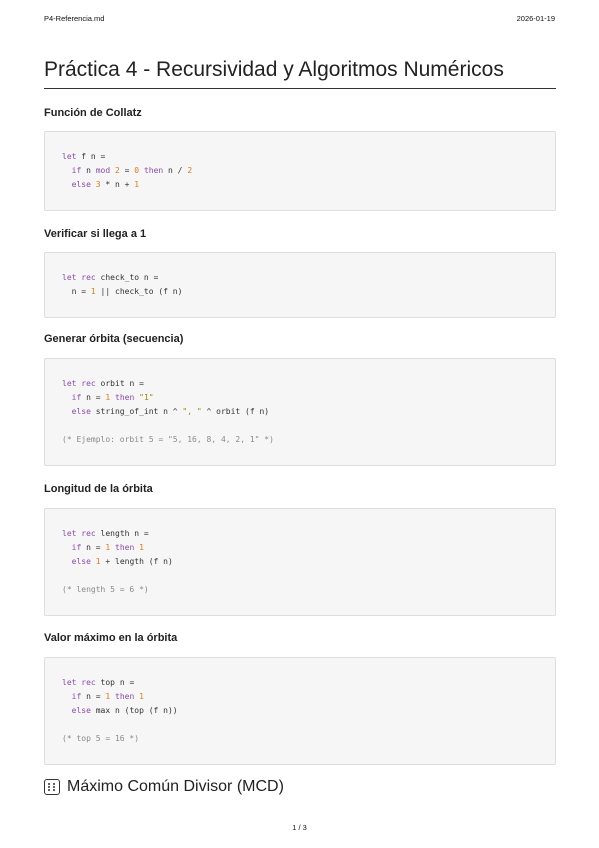 Image resolution: width=599 pixels, height=848 pixels. Describe the element at coordinates (192, 411) in the screenshot. I see `code-token: ", "` at that location.